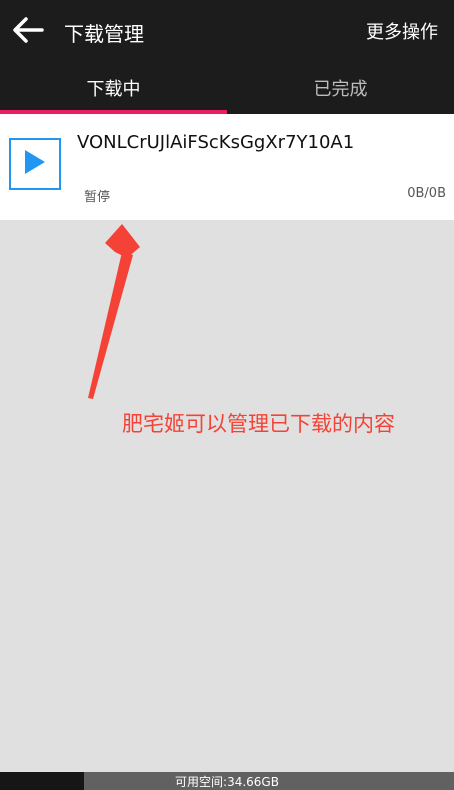 This screenshot has height=790, width=454. I want to click on annotation-arrow, so click(114, 311).